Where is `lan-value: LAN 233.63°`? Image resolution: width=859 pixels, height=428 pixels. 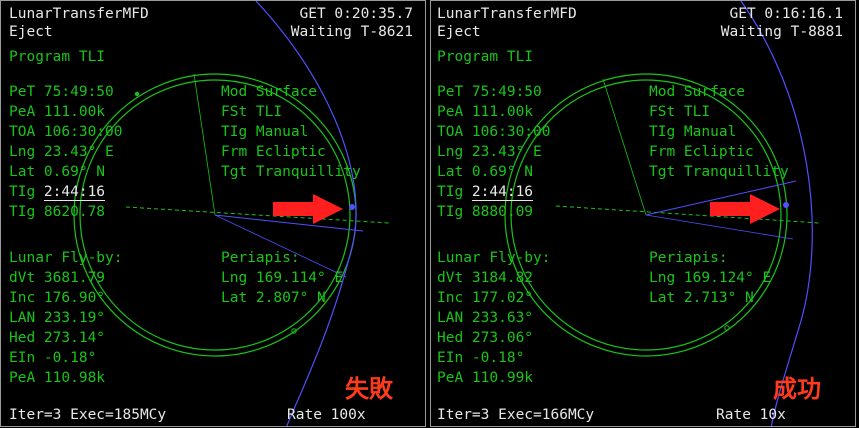 lan-value: LAN 233.63° is located at coordinates (485, 318).